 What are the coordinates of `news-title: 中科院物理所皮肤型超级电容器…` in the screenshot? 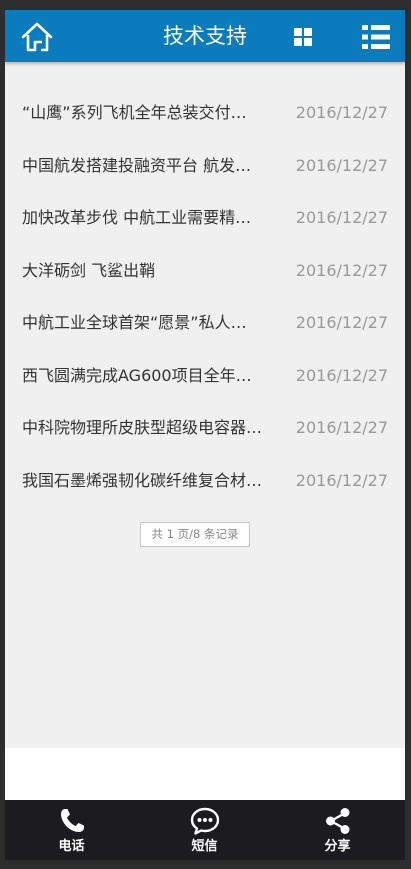 It's located at (151, 428).